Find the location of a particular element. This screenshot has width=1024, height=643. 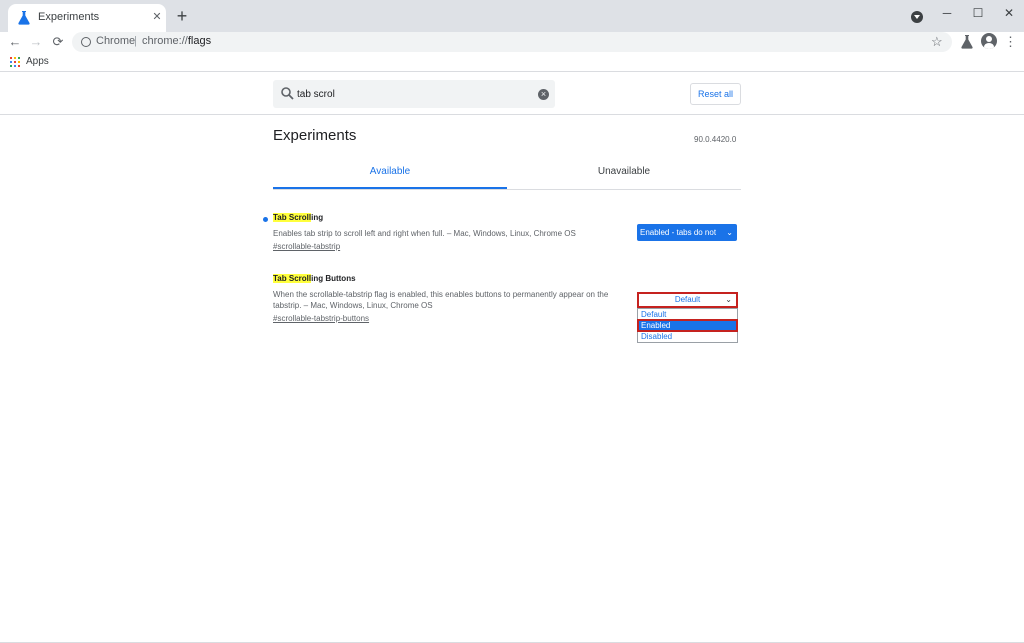

address-bar: Chrome | chrome://flags is located at coordinates (512, 42).